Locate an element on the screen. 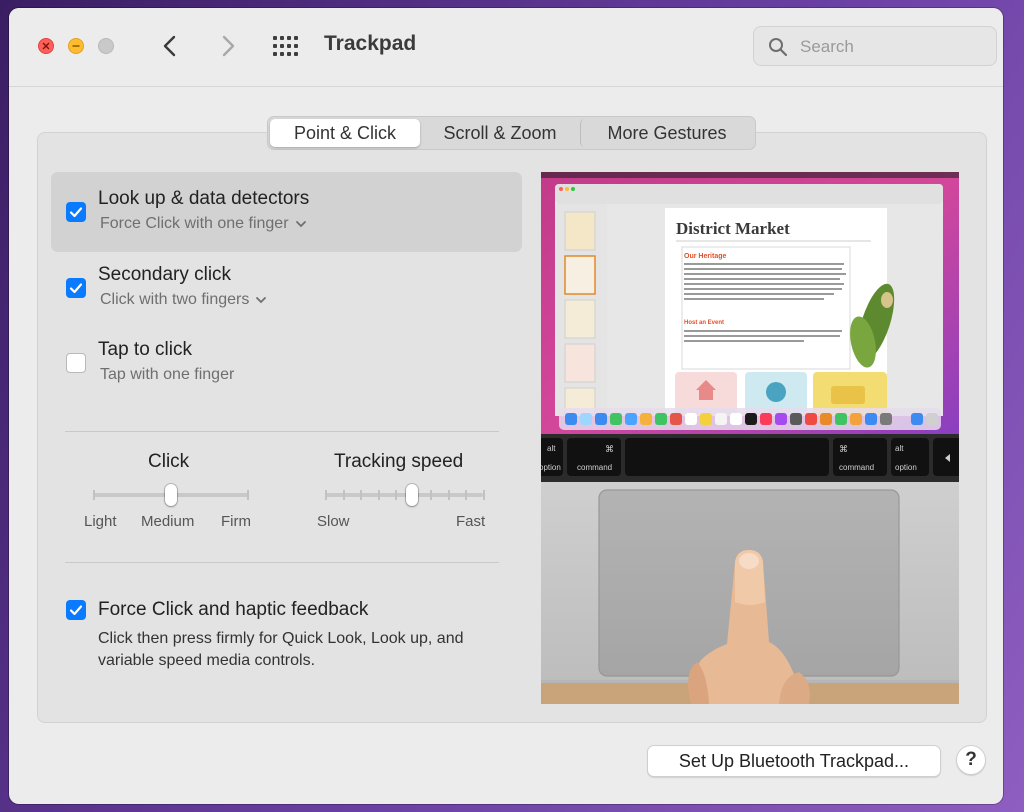 This screenshot has width=1024, height=812. chevron-left-icon is located at coordinates (169, 46).